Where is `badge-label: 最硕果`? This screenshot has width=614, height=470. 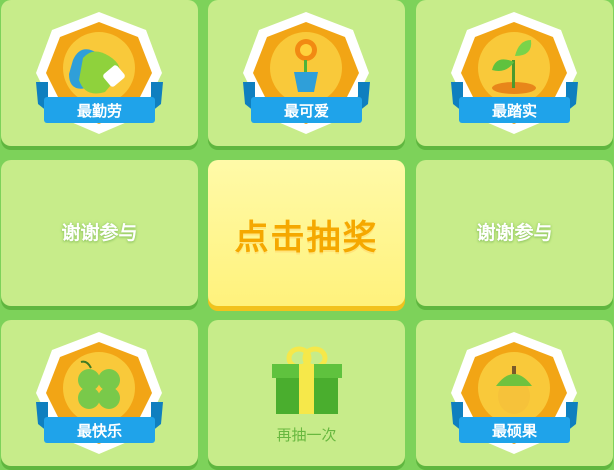
badge-label: 最硕果 is located at coordinates (514, 431).